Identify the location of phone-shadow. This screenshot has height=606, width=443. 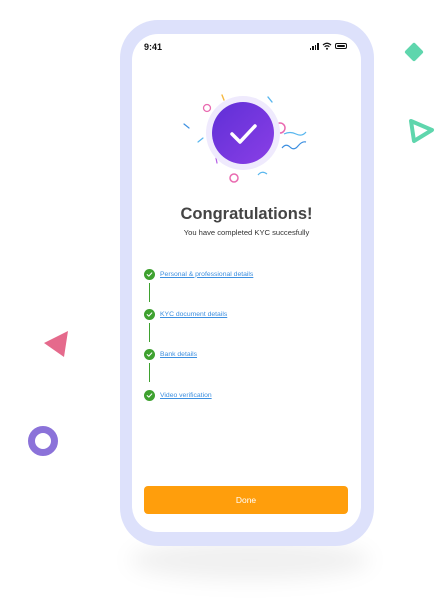
(250, 560).